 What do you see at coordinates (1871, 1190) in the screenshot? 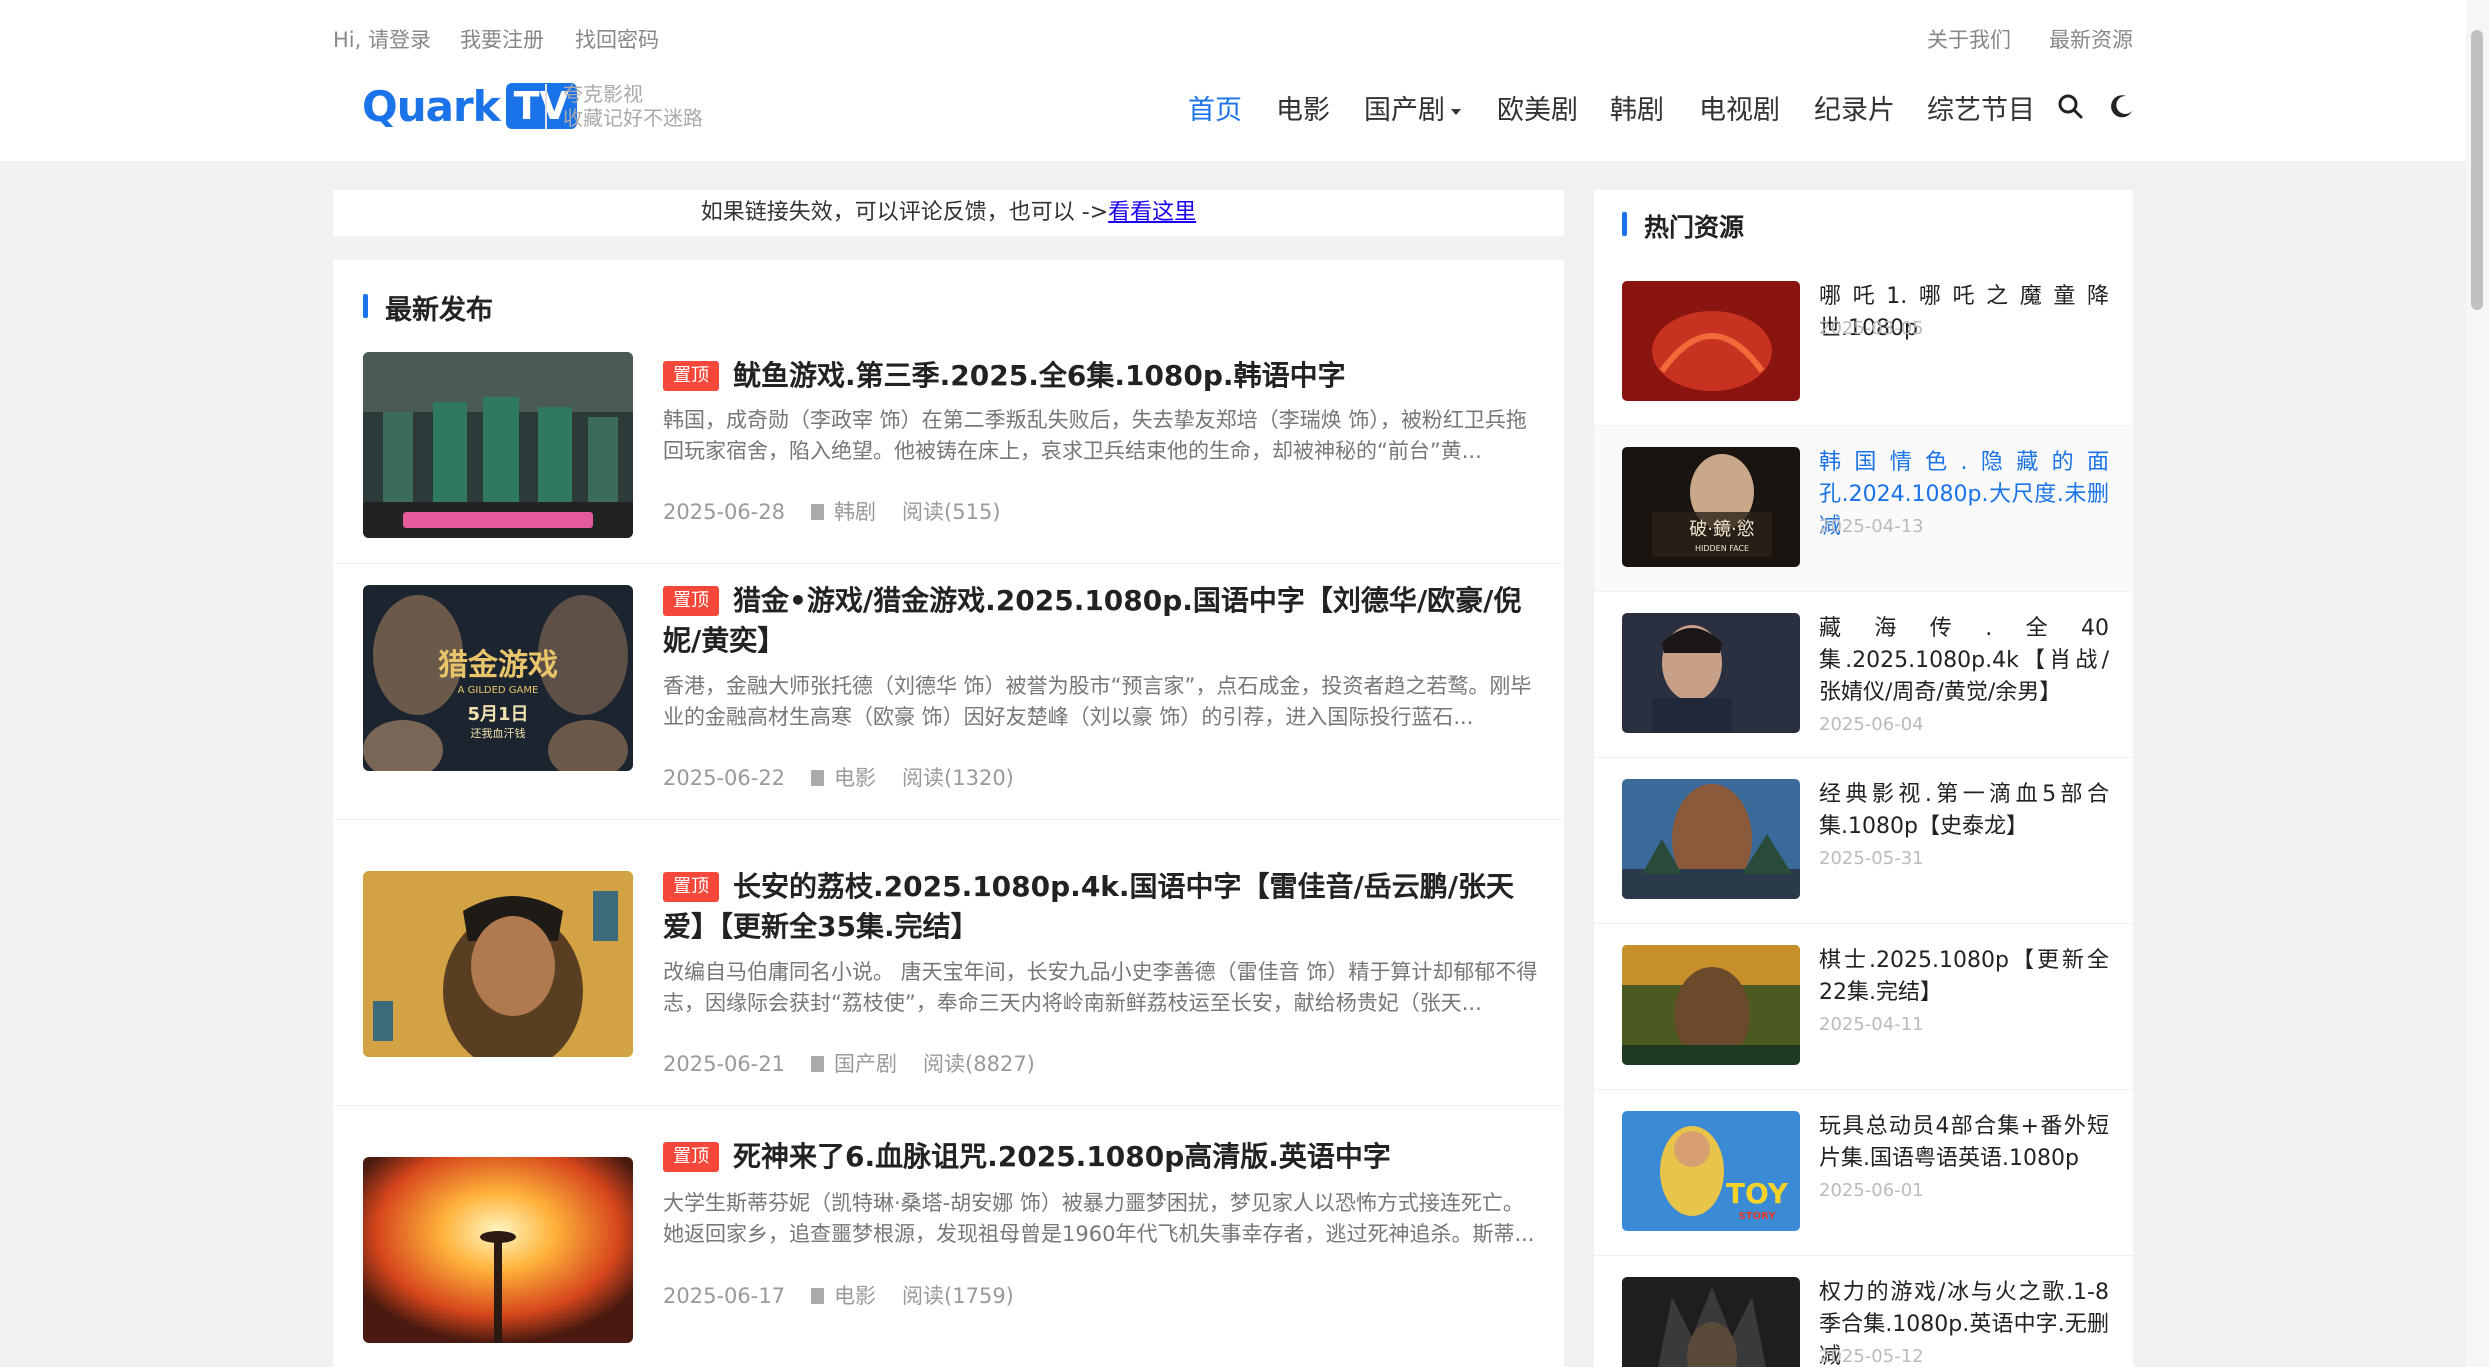
I see `sidebar-item-date: 2025-06-01` at bounding box center [1871, 1190].